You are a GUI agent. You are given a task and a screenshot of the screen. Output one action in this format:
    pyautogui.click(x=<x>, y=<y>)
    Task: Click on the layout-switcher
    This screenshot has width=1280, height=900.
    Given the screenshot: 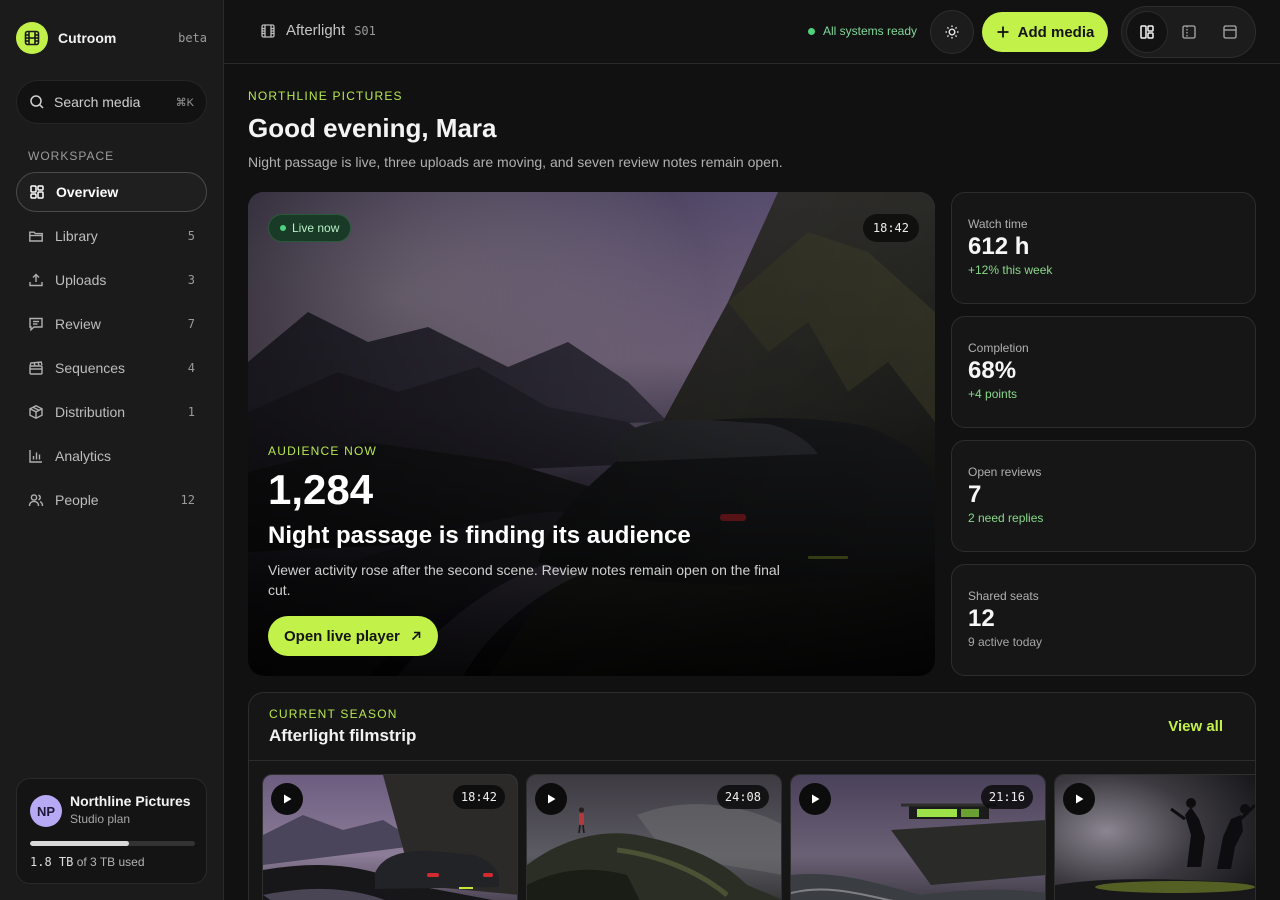 What is the action you would take?
    pyautogui.click(x=1188, y=32)
    